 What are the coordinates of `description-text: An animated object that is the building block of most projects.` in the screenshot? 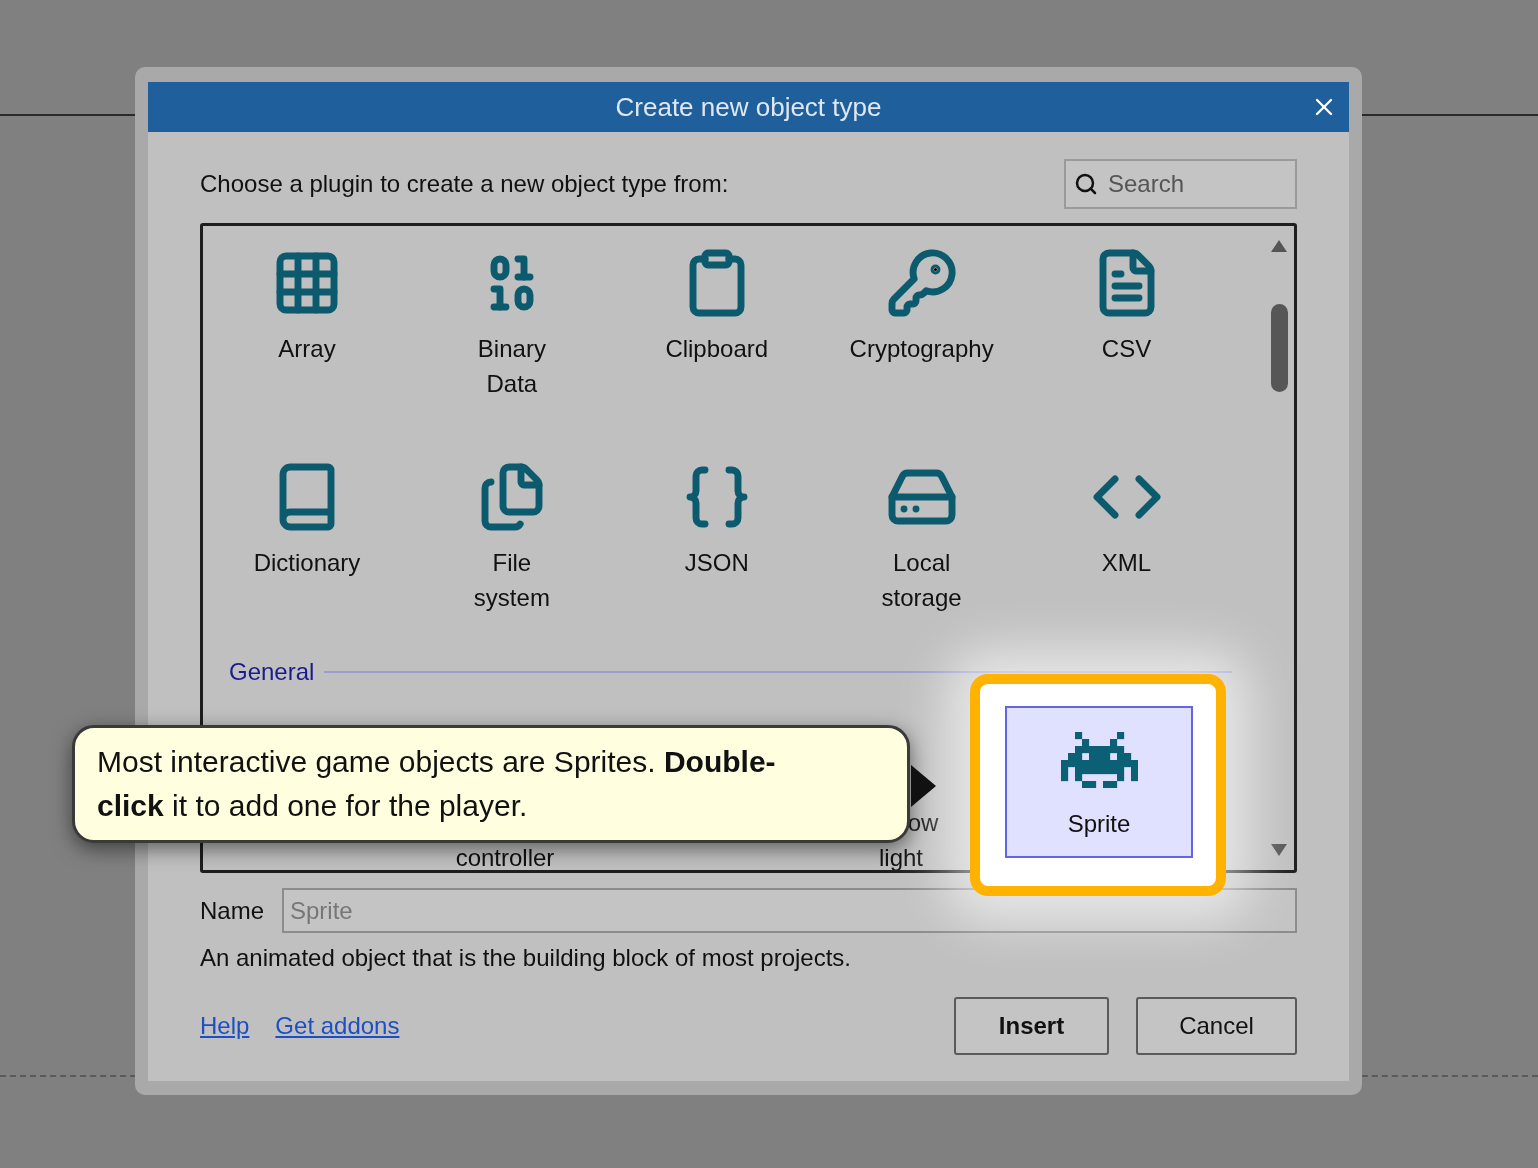 It's located at (526, 958).